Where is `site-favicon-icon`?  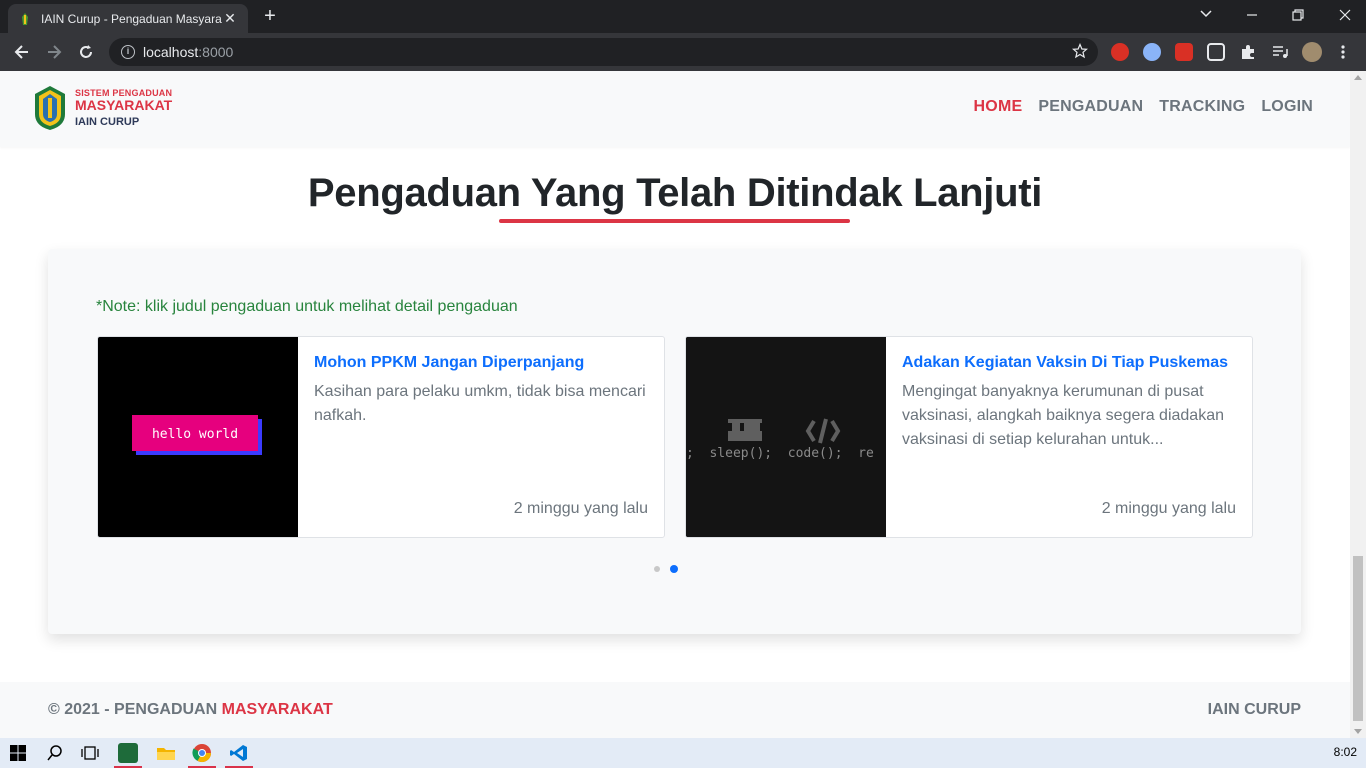
site-favicon-icon is located at coordinates (25, 18).